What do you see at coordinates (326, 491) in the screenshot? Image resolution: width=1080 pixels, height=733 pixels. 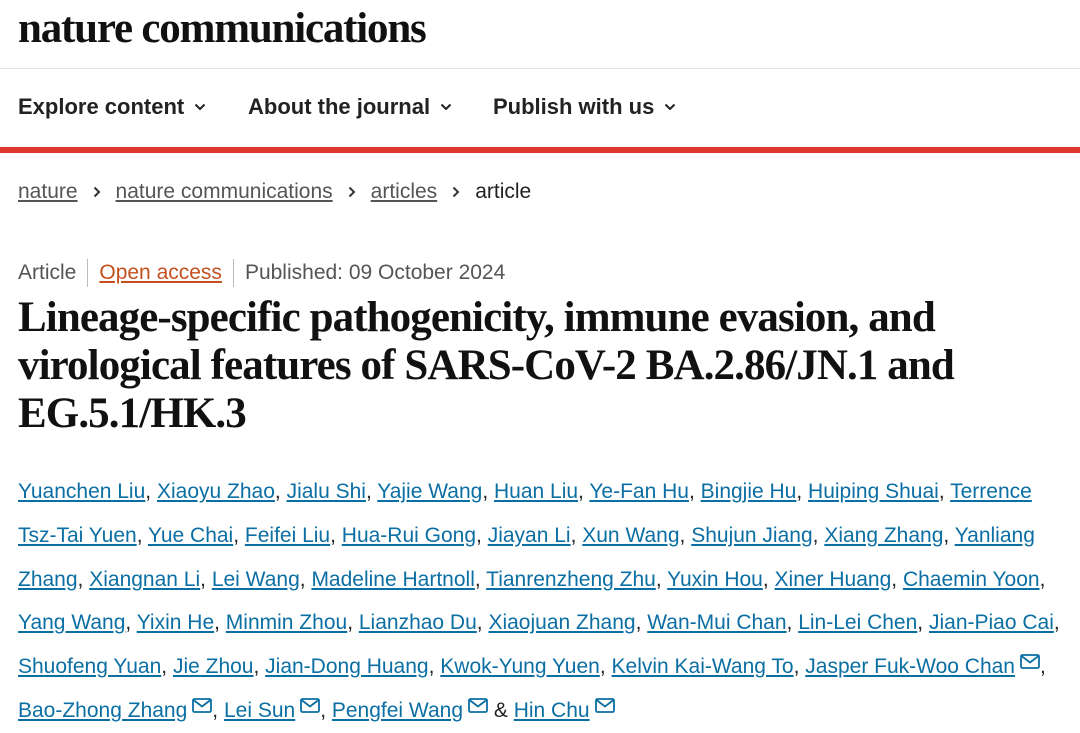 I see `author-link: Jialu Shi` at bounding box center [326, 491].